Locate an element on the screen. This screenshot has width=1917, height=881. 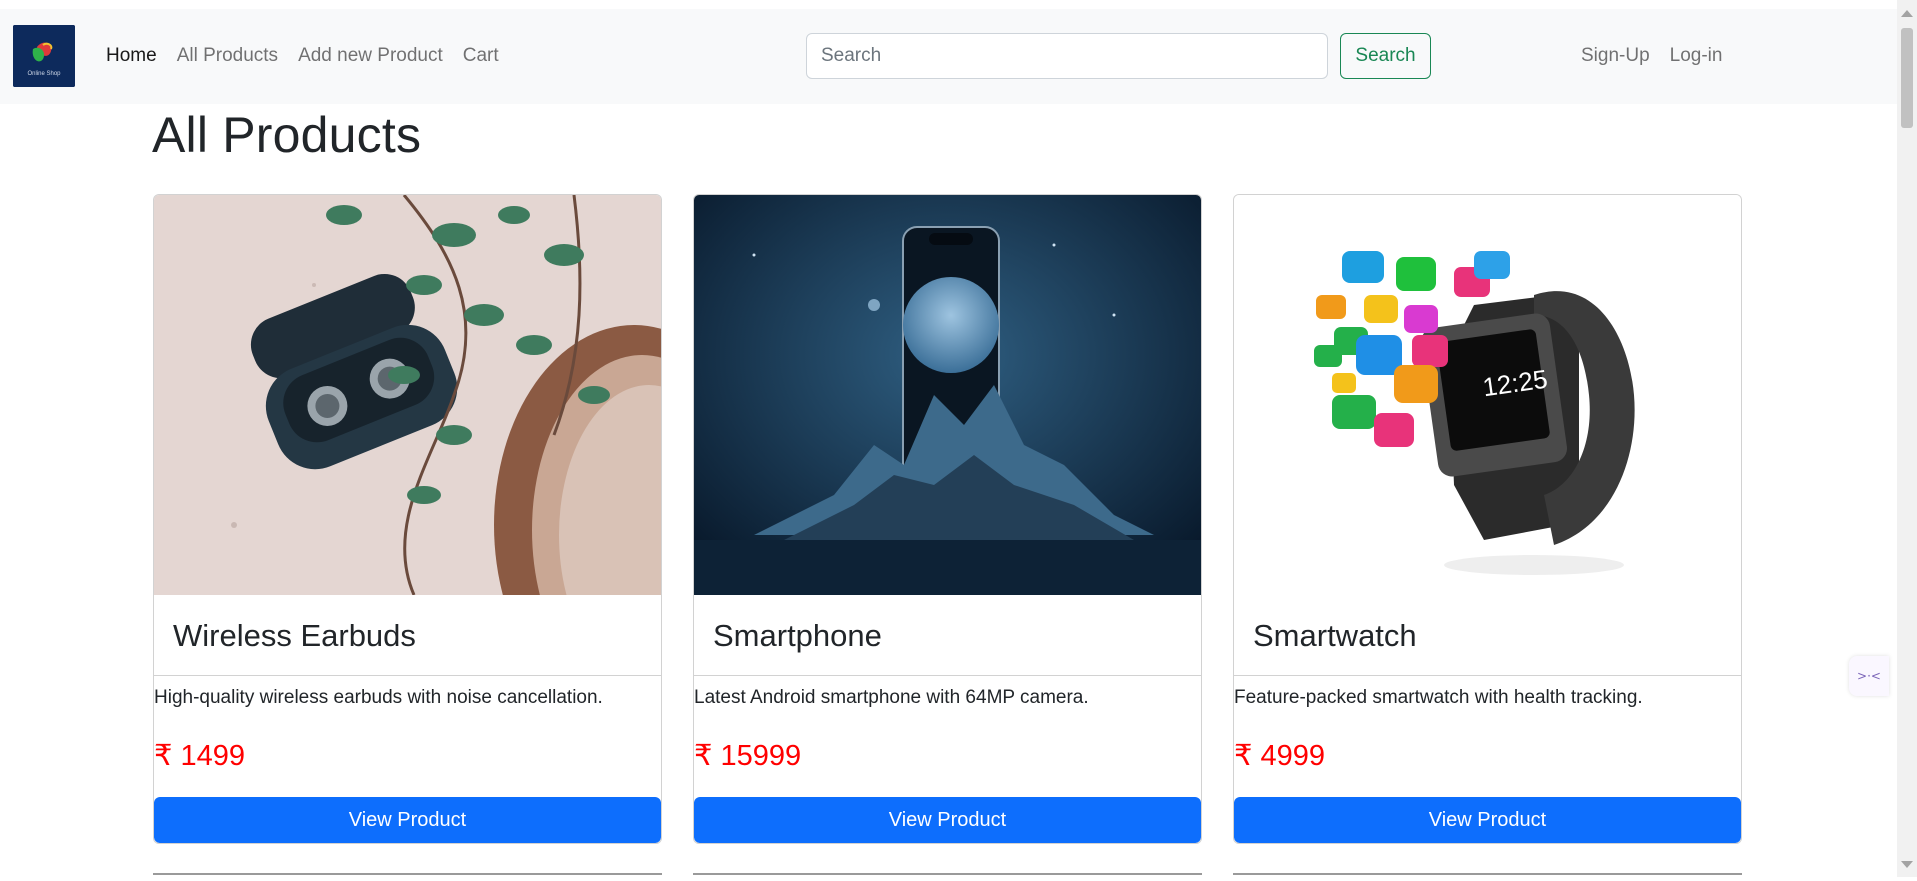
auth-links: Sign-Up Log-in is located at coordinates (1661, 56).